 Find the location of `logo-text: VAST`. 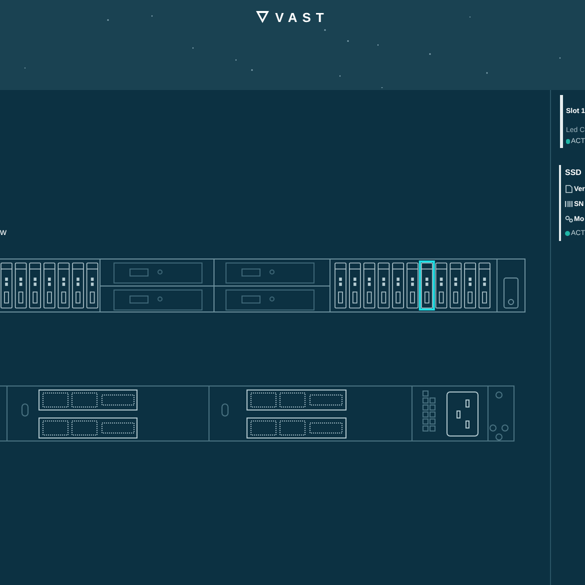

logo-text: VAST is located at coordinates (302, 17).